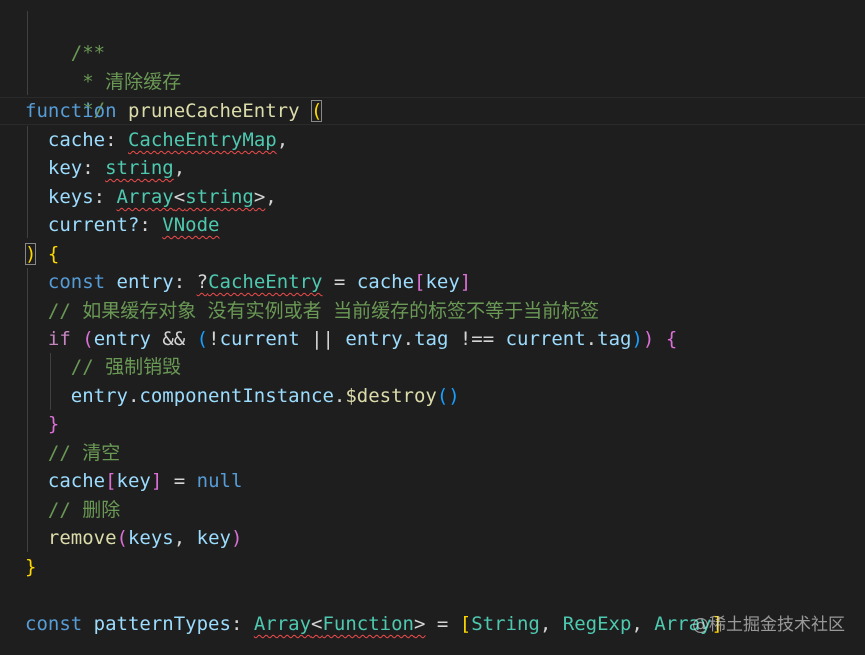  I want to click on comment: // 如果缓存对象 没有实例或者 当前缓存的标签不等于当前标签, so click(323, 311).